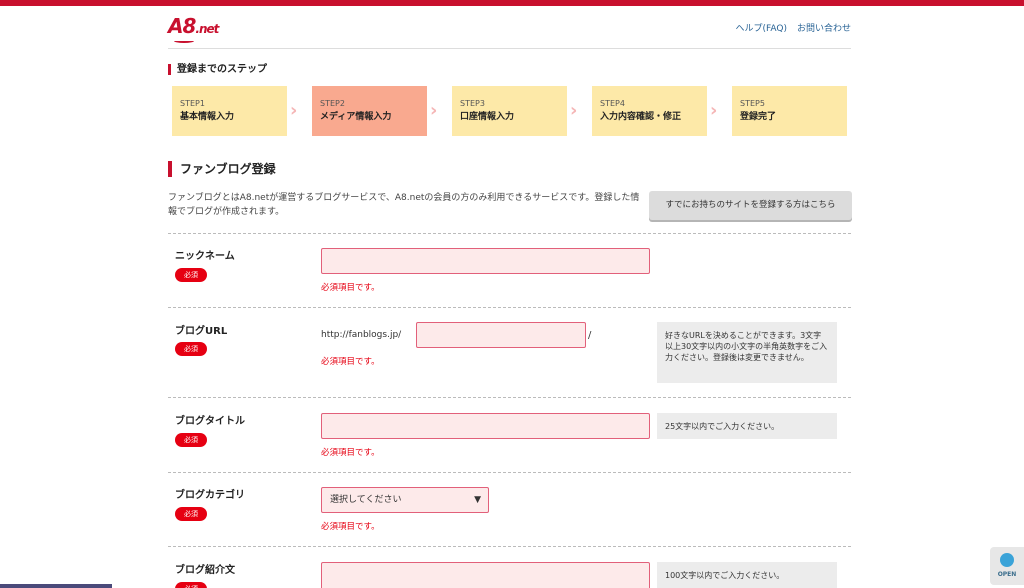 The image size is (1024, 588). I want to click on blog-category-label: ブログカテゴリ, so click(210, 495).